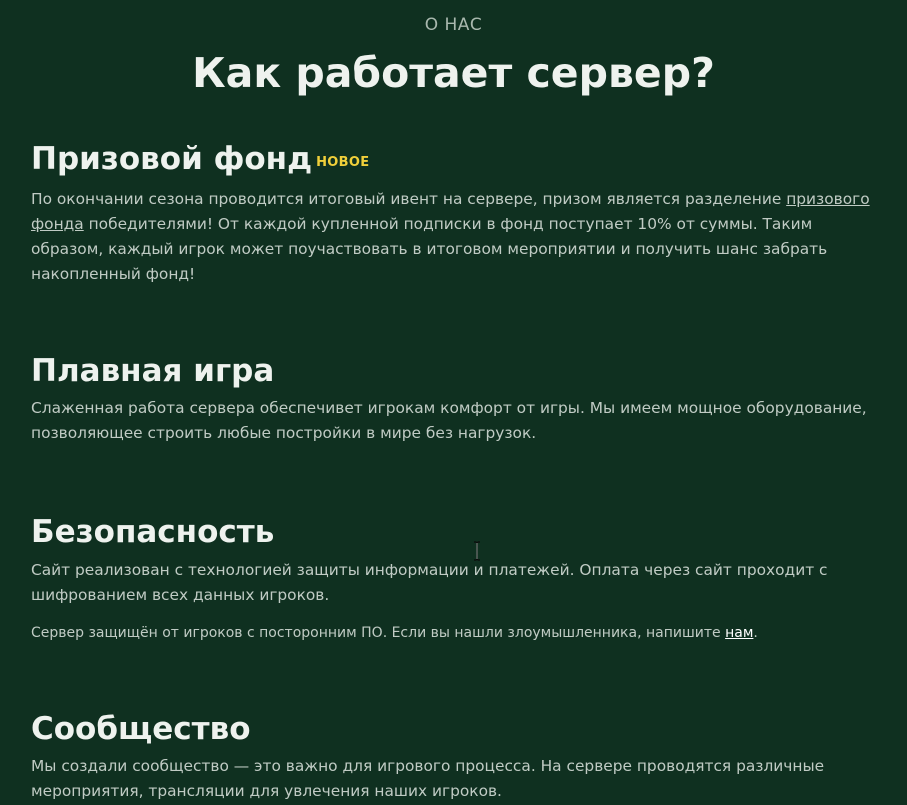 The image size is (907, 805). I want to click on section-title-text: Призовой фонд, so click(172, 159).